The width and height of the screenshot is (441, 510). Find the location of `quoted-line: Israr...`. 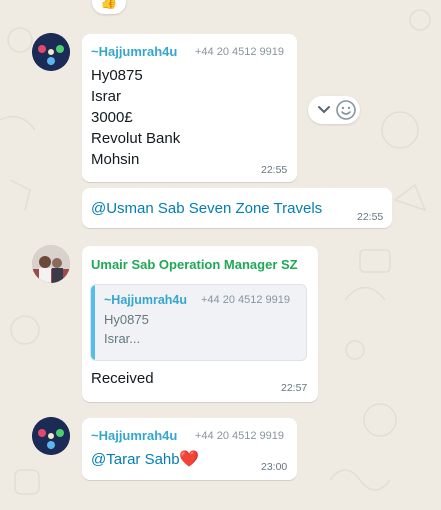

quoted-line: Israr... is located at coordinates (122, 338).